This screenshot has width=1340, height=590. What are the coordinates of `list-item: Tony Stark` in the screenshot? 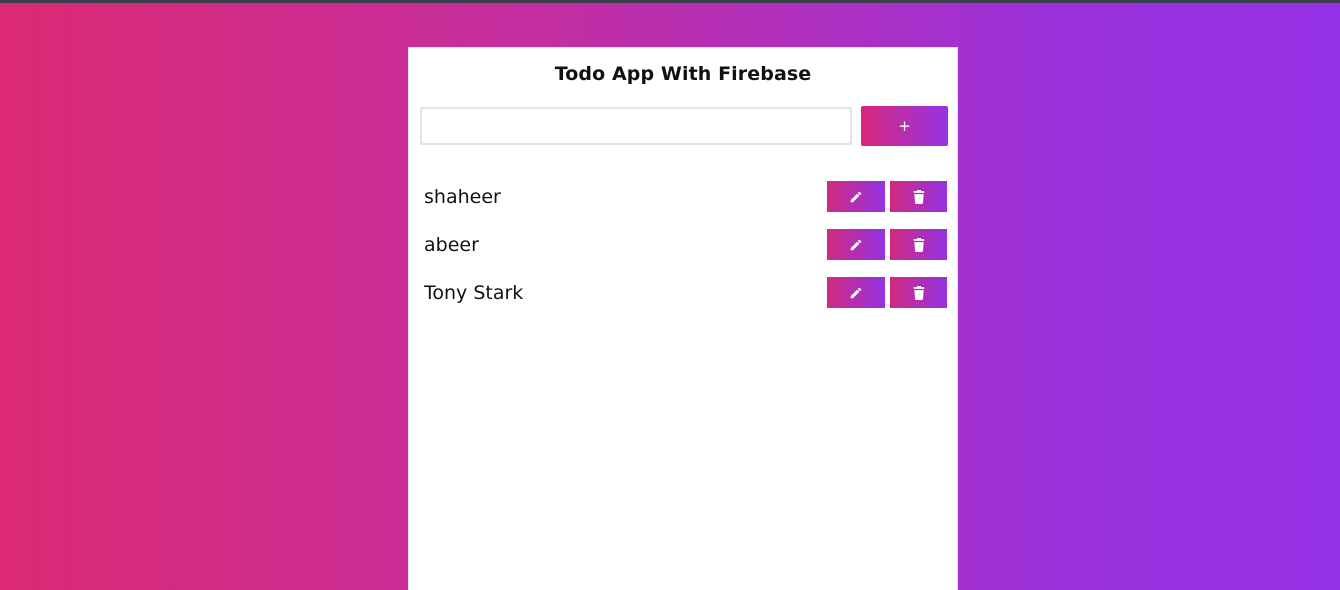 It's located at (683, 301).